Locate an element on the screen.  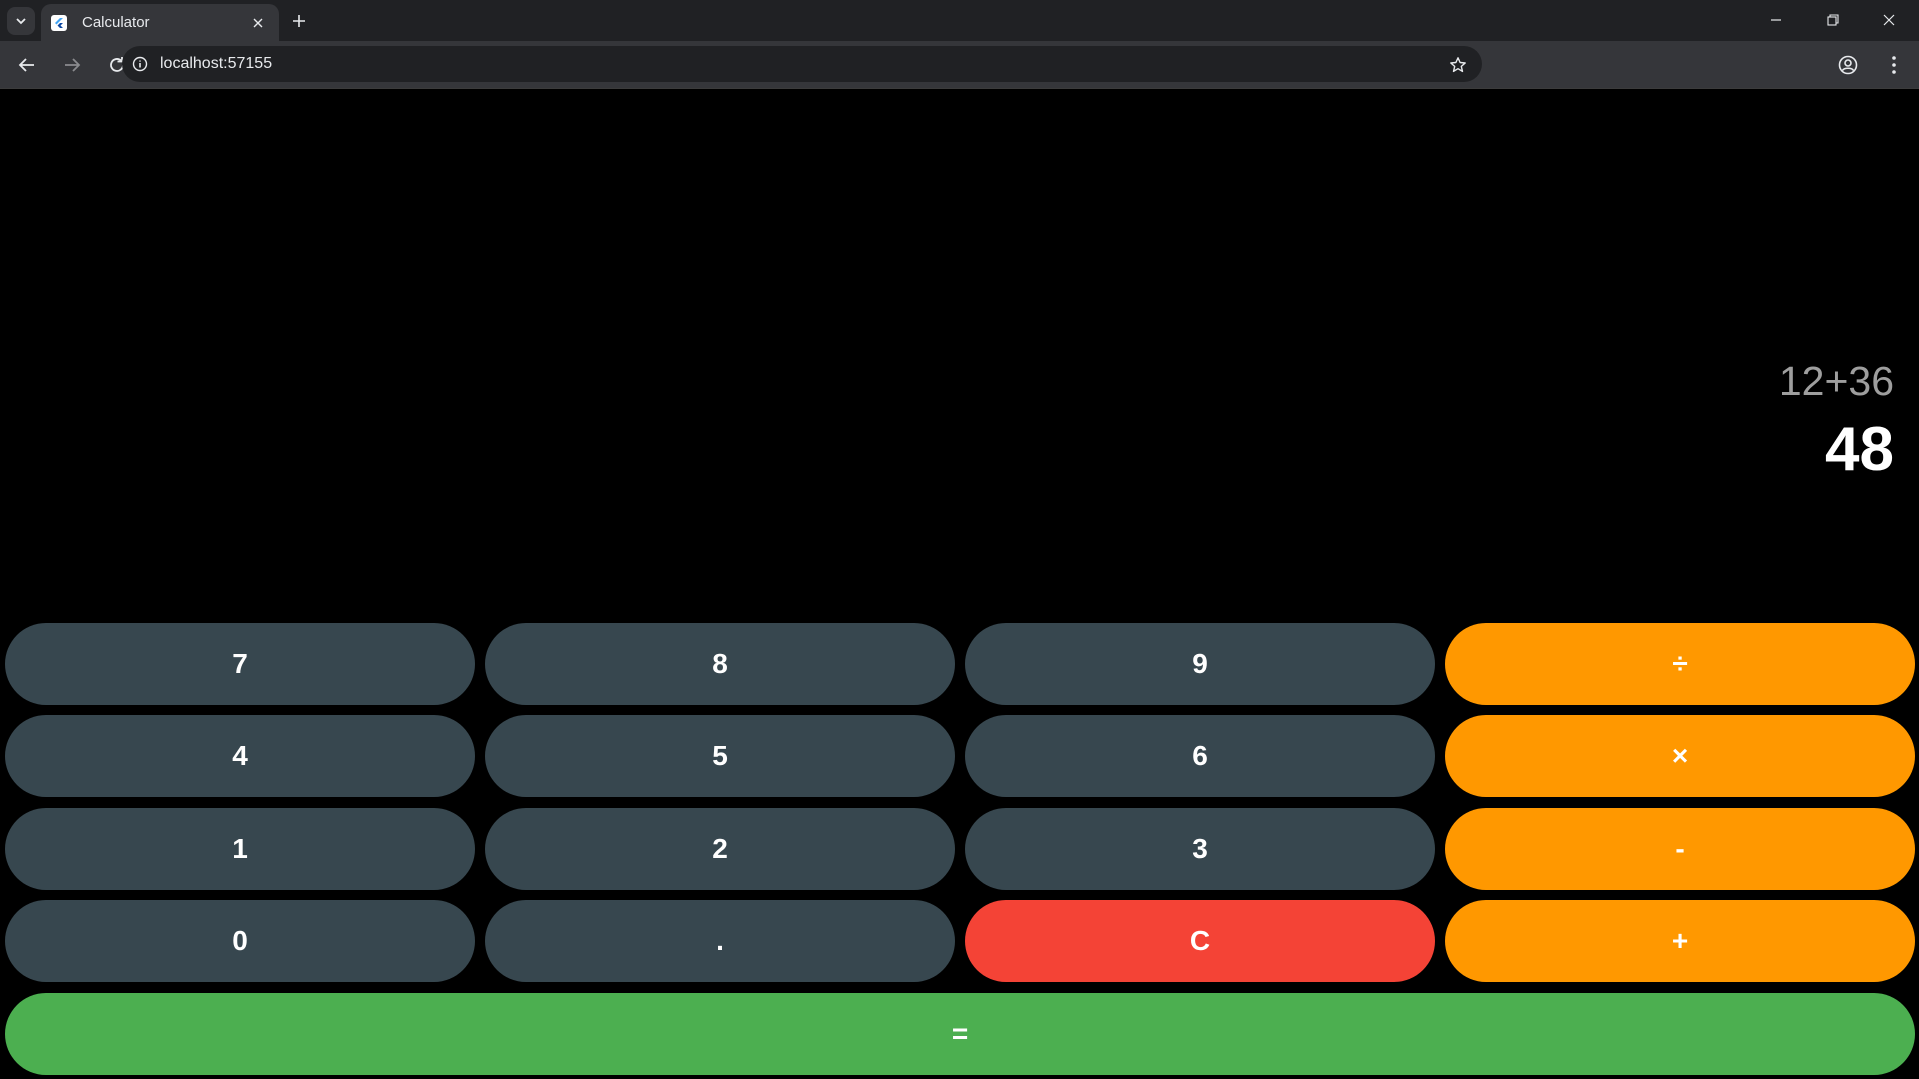
tab-close-button is located at coordinates (258, 23).